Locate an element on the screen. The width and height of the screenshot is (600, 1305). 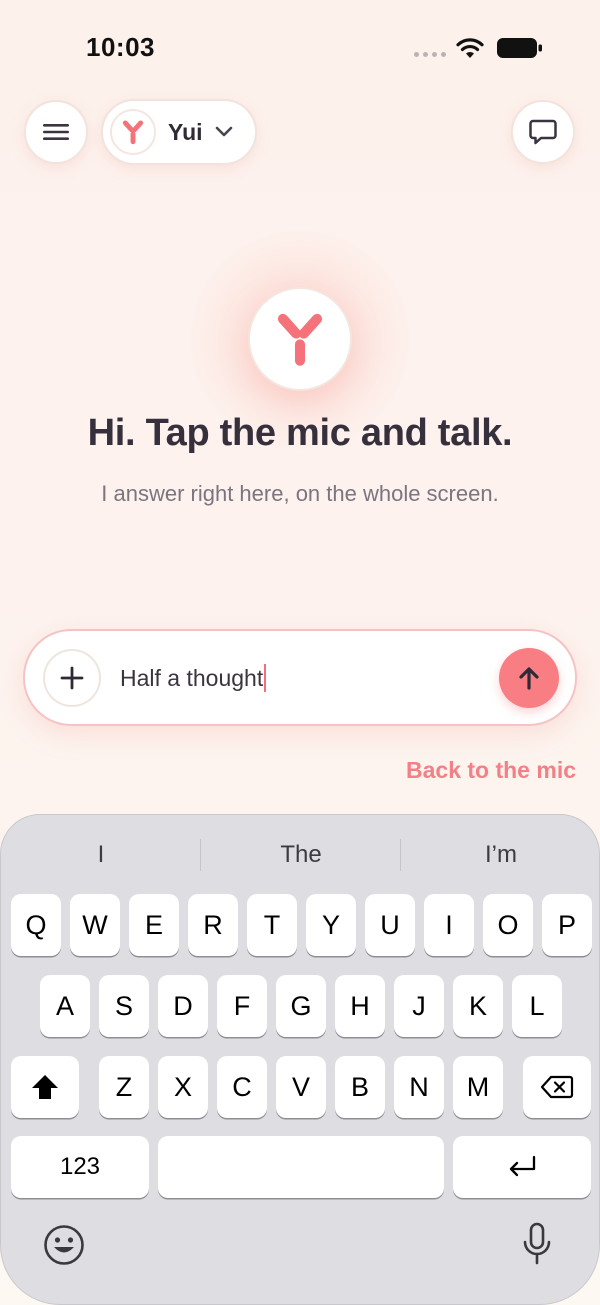
key-p: P is located at coordinates (567, 925).